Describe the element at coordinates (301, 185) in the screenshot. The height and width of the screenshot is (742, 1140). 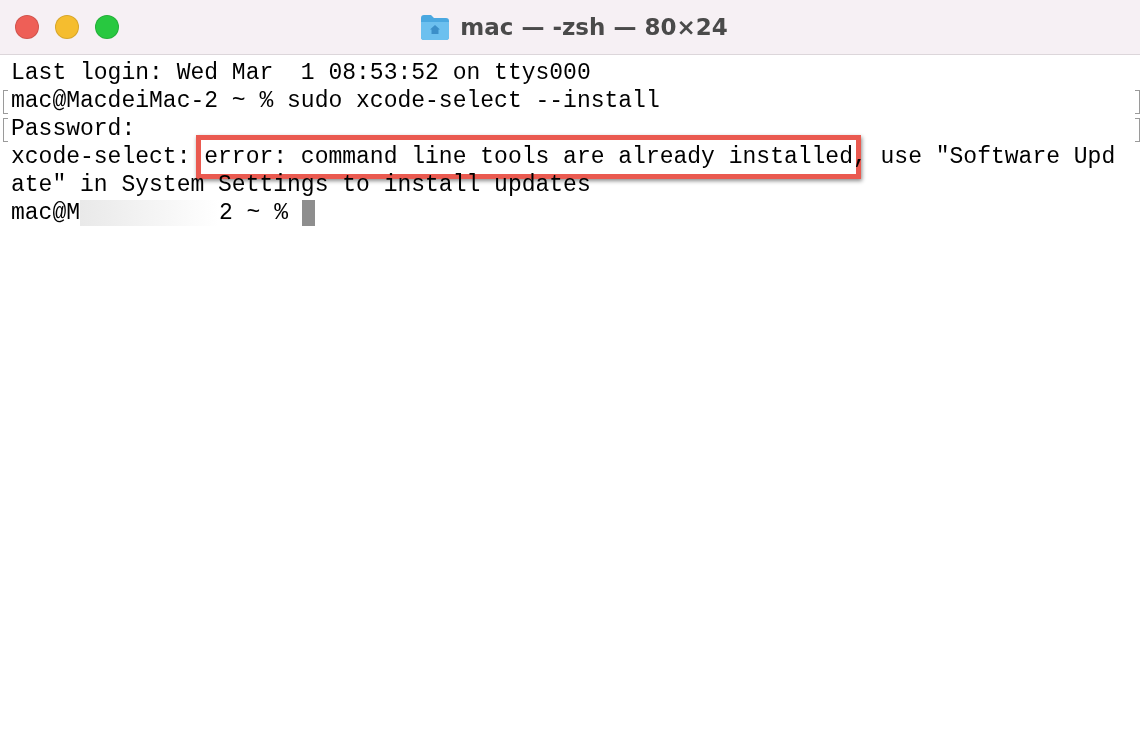
I see `terminal-text: ate" in System Settings to install updates` at that location.